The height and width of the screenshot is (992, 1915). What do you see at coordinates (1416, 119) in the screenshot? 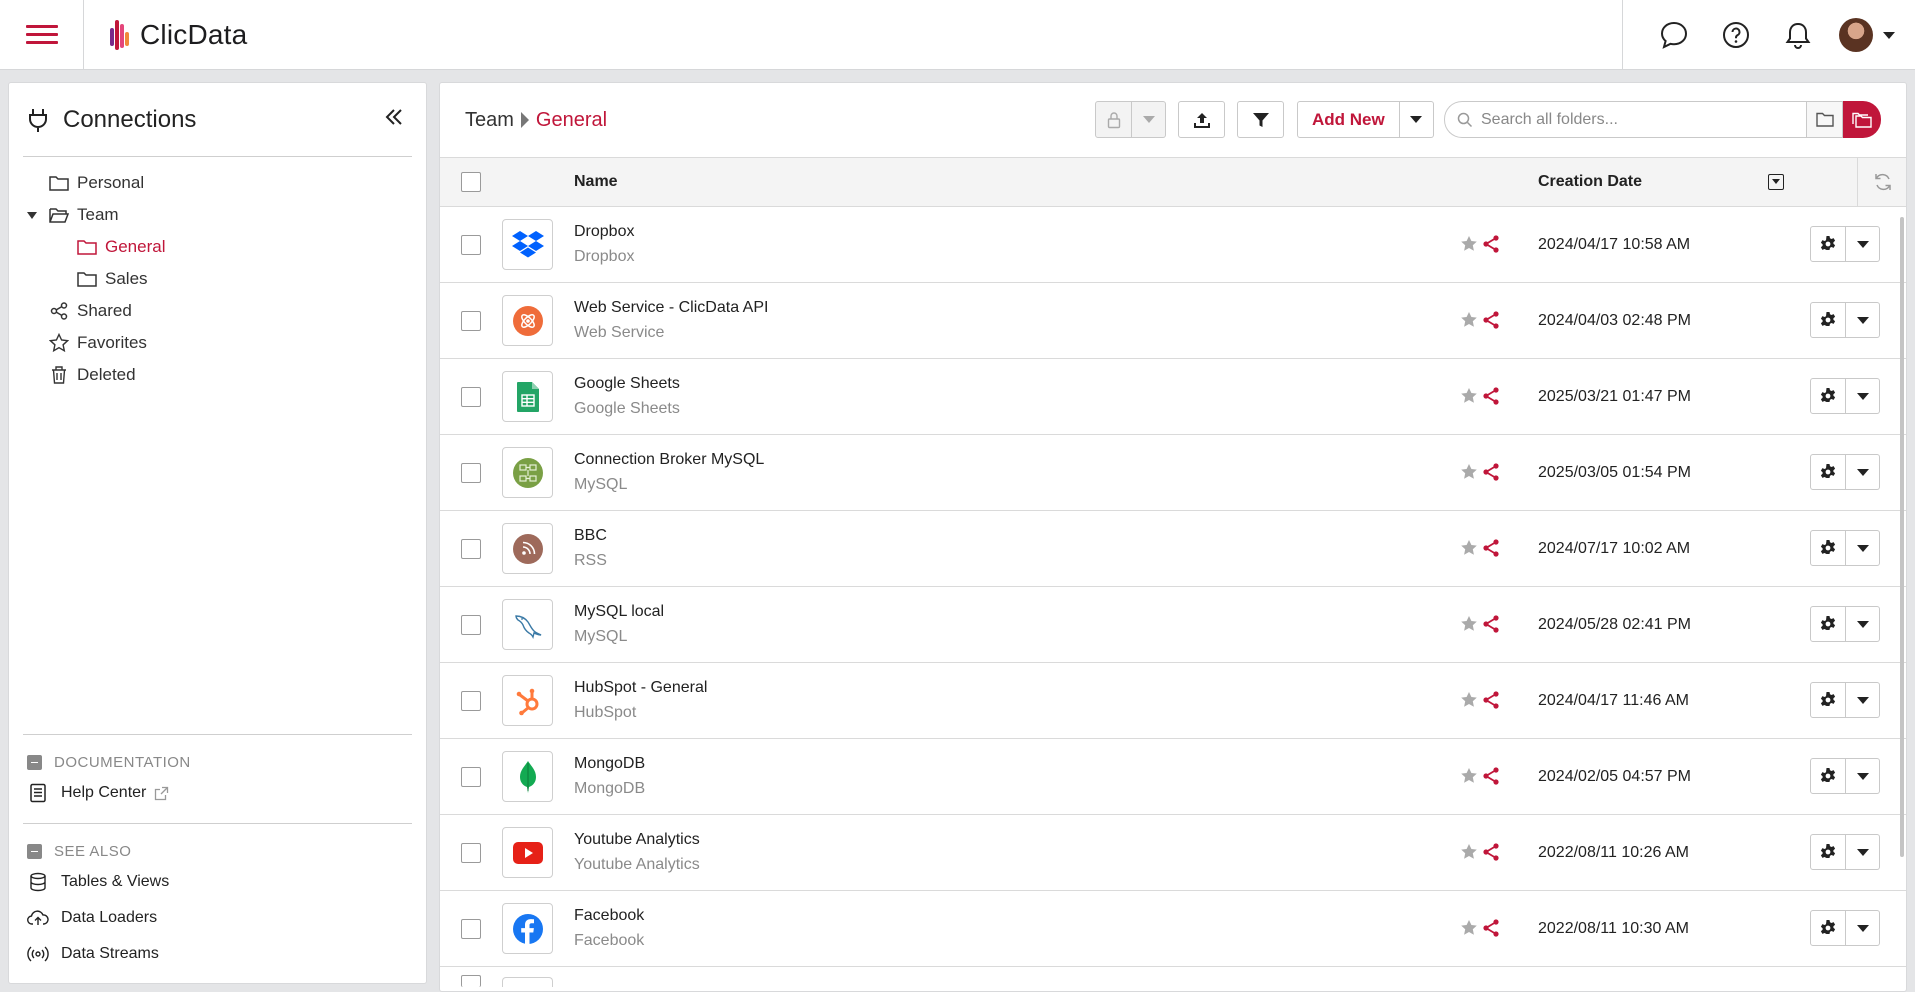
I see `add-new-dropdown-button` at bounding box center [1416, 119].